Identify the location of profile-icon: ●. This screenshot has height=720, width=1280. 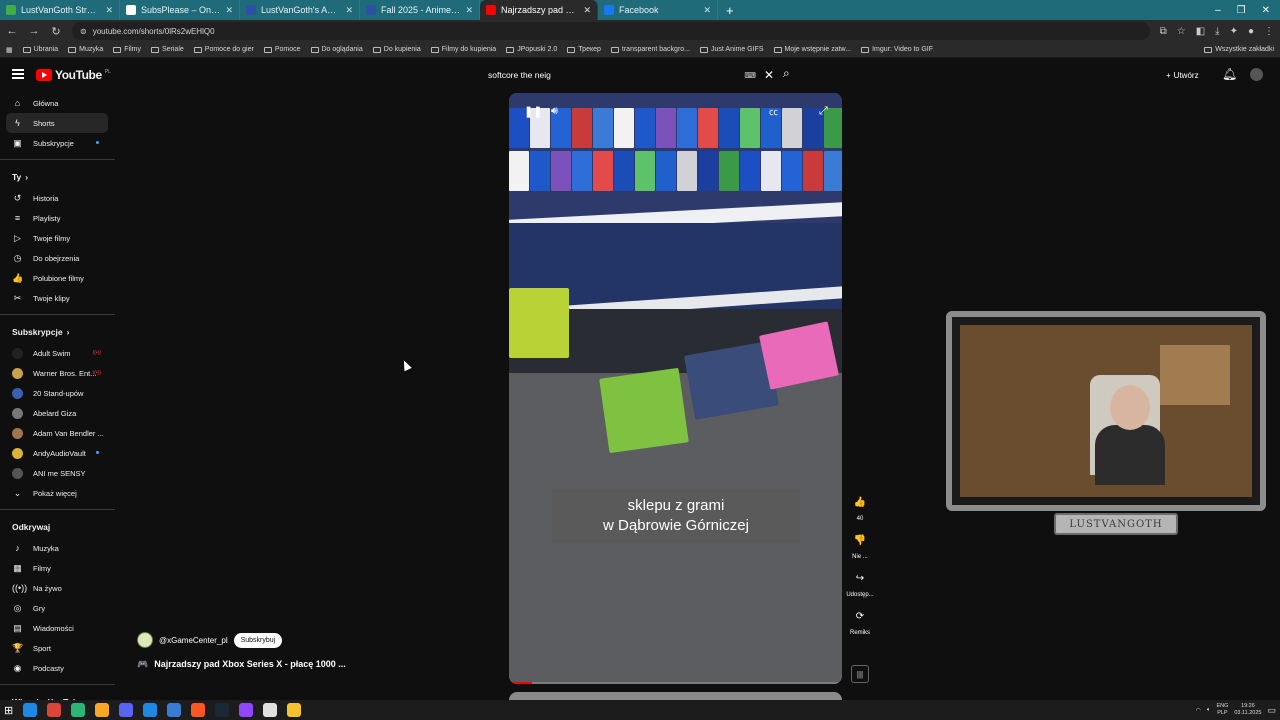
(1251, 31).